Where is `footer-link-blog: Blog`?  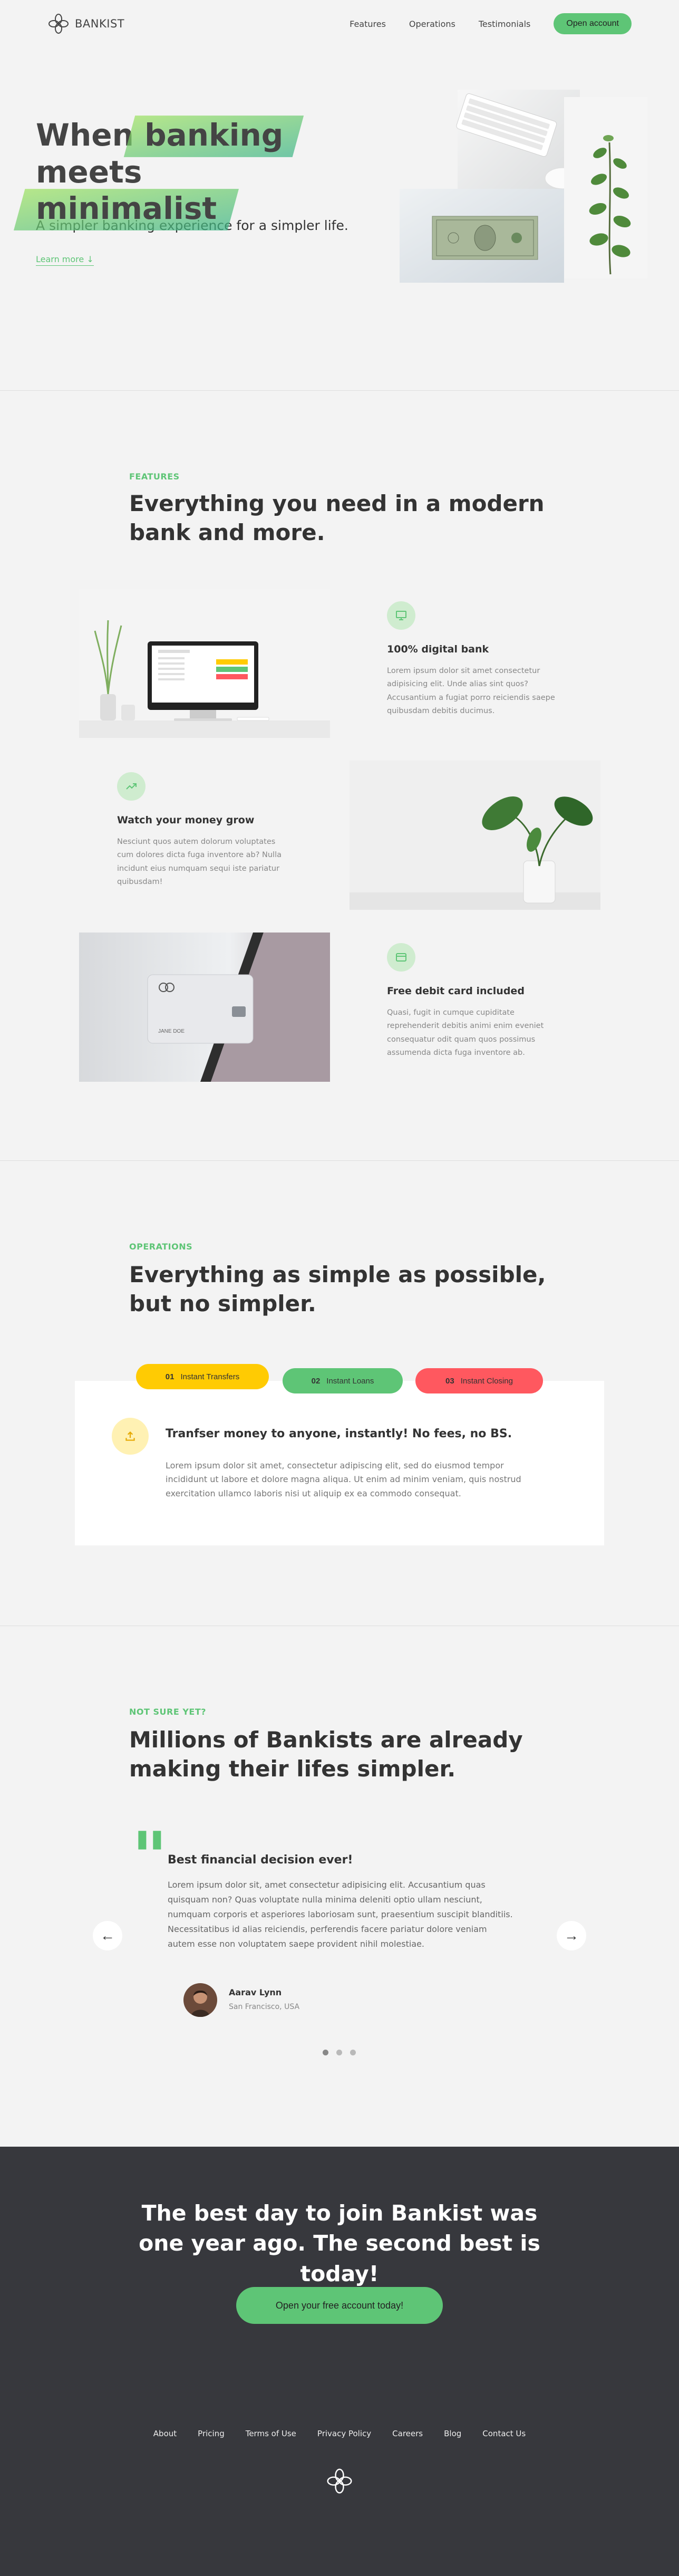 footer-link-blog: Blog is located at coordinates (452, 2434).